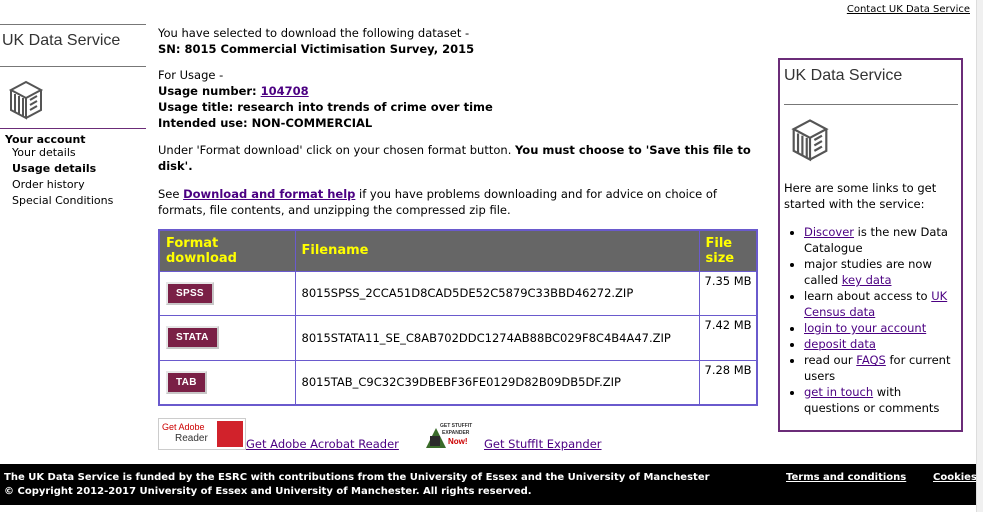 Image resolution: width=983 pixels, height=512 pixels. I want to click on terms-link: Terms and conditions, so click(846, 477).